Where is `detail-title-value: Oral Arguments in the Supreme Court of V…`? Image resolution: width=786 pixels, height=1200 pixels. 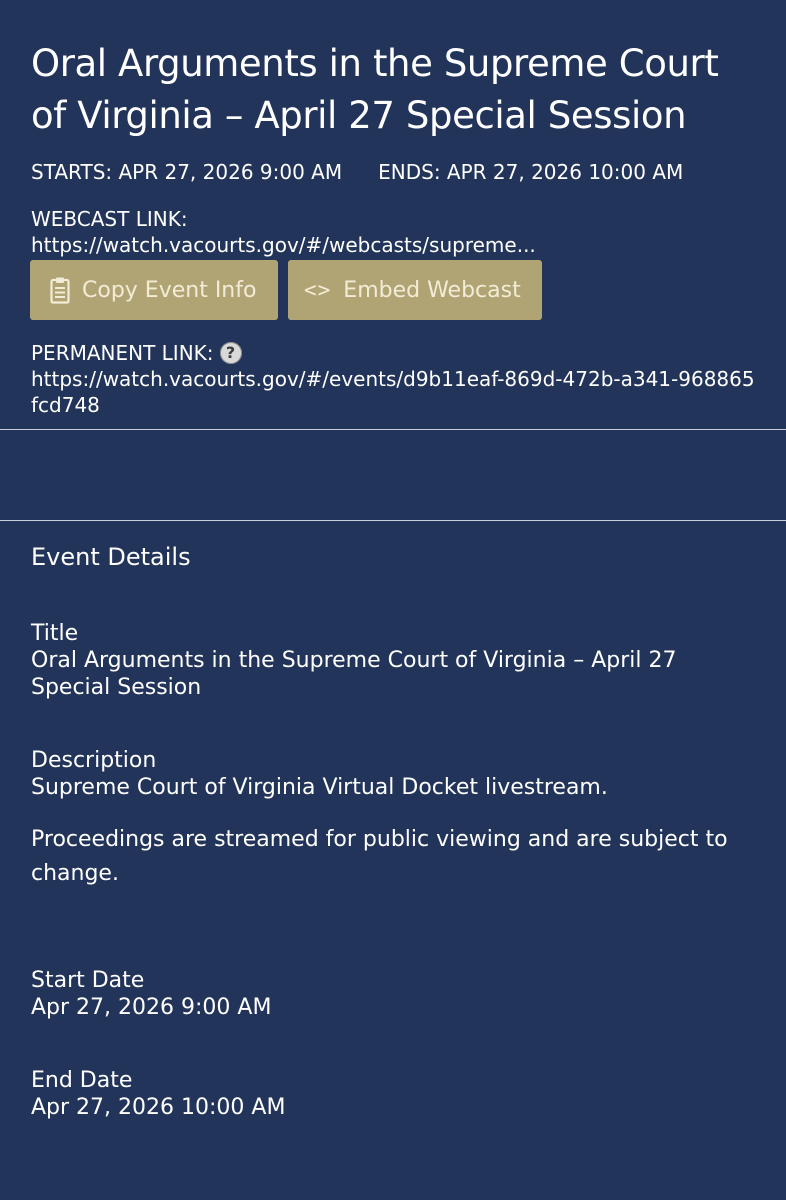
detail-title-value: Oral Arguments in the Supreme Court of V… is located at coordinates (354, 674).